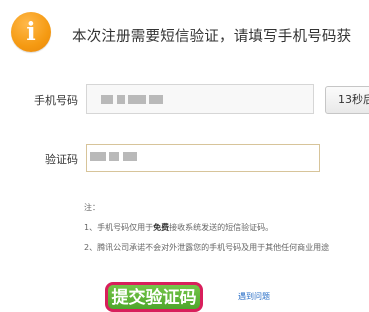 This screenshot has width=369, height=312. Describe the element at coordinates (207, 247) in the screenshot. I see `note-item: 2、腾讯公司承诺不会对外泄露您的手机号码及用于其他任何商业用途` at that location.